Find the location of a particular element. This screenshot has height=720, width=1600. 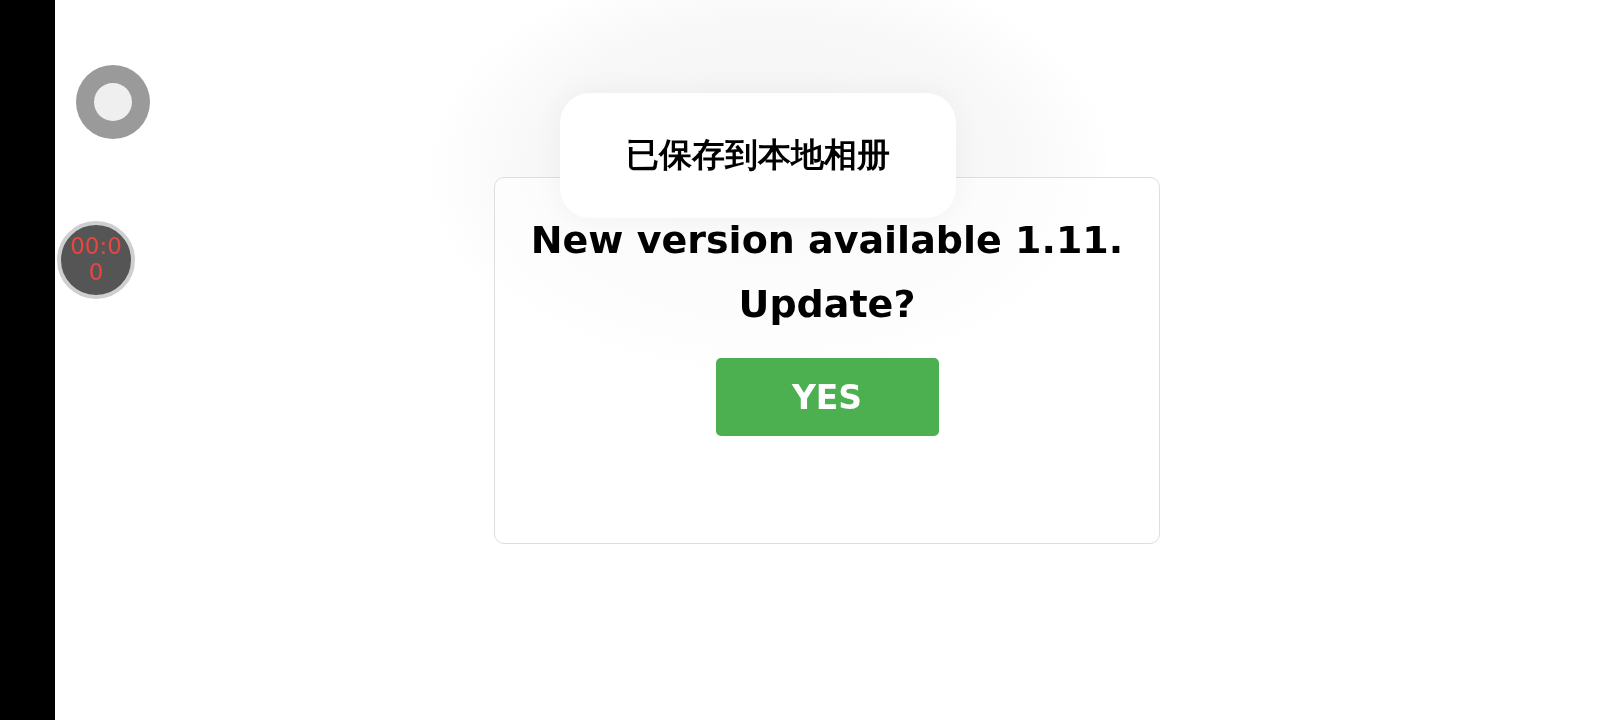

dialog-message: New version available 1.11. Update? is located at coordinates (827, 272).